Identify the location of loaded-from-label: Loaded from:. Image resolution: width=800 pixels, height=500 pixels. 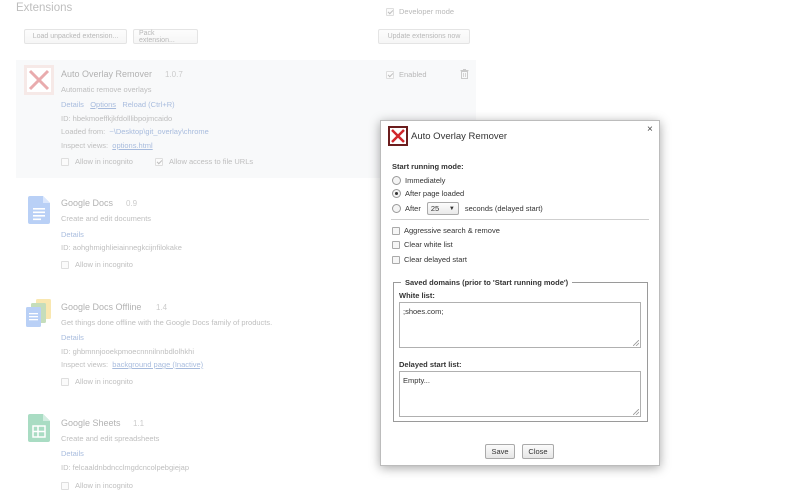
(83, 131).